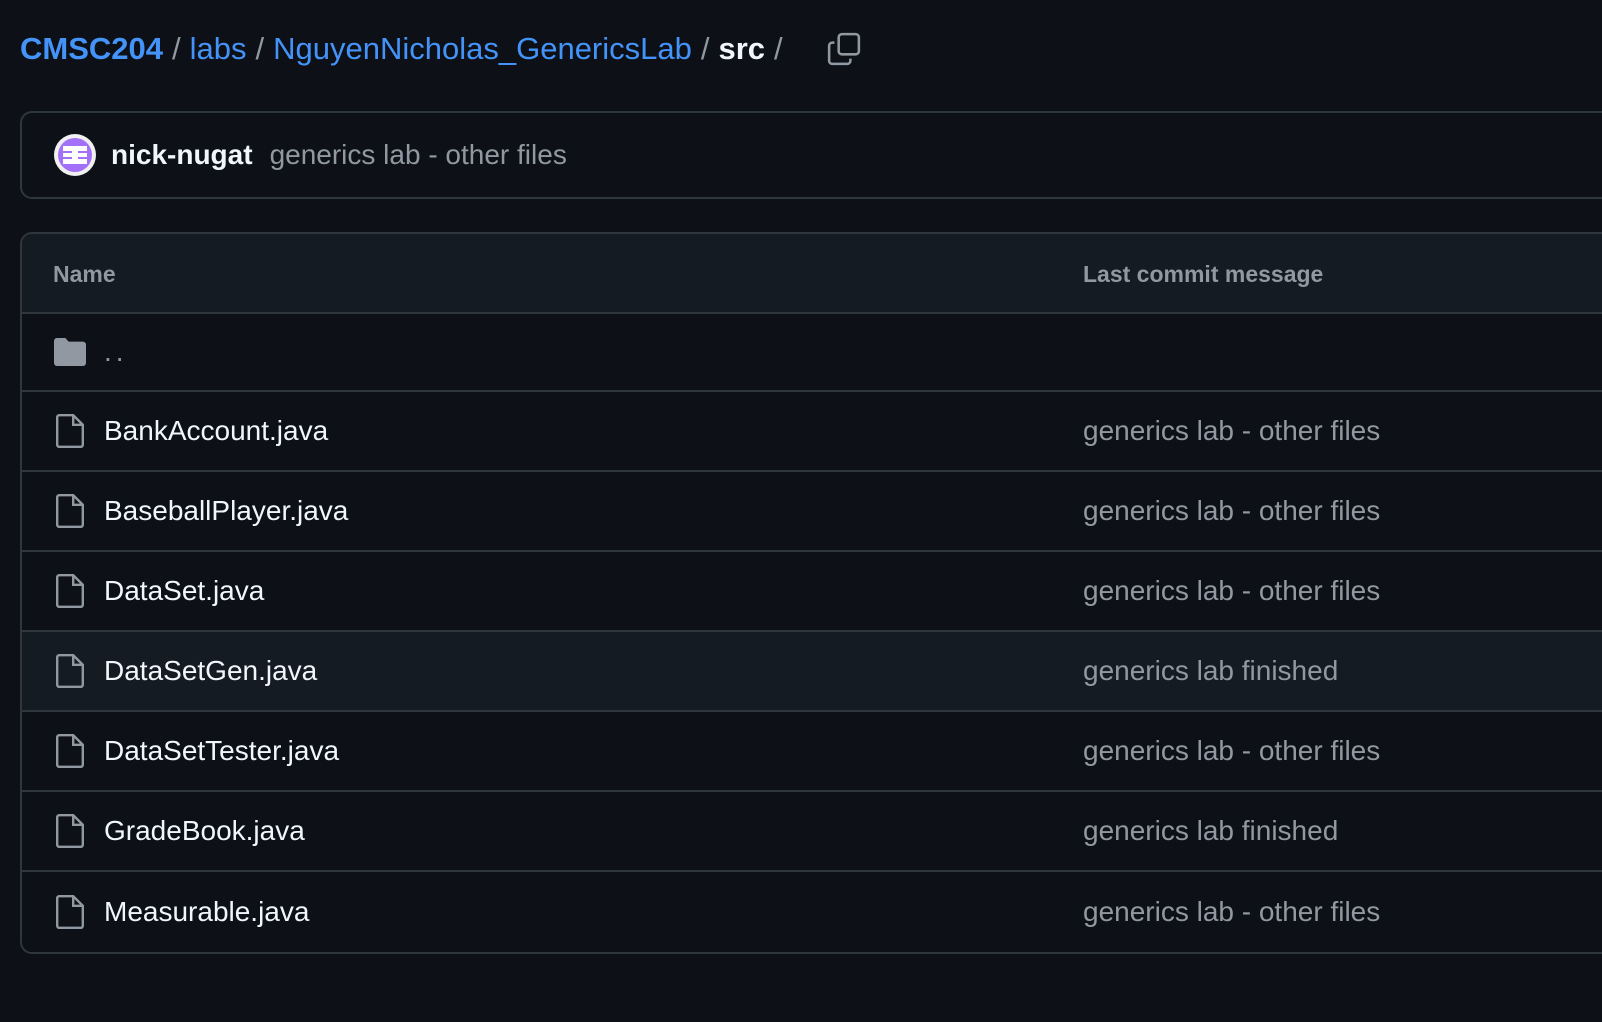 This screenshot has height=1022, width=1602. Describe the element at coordinates (742, 48) in the screenshot. I see `breadcrumb-current-dir: src` at that location.